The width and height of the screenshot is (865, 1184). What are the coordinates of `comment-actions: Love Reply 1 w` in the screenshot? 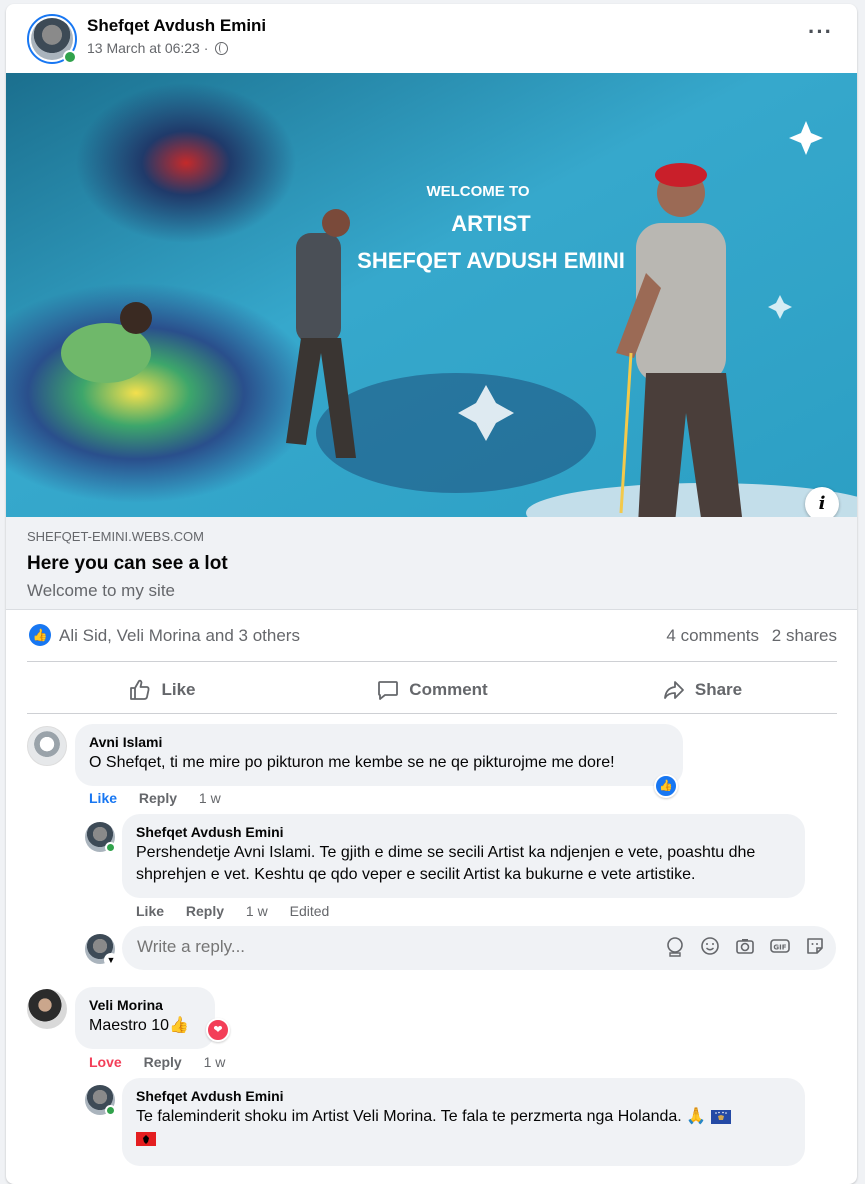 It's located at (166, 1062).